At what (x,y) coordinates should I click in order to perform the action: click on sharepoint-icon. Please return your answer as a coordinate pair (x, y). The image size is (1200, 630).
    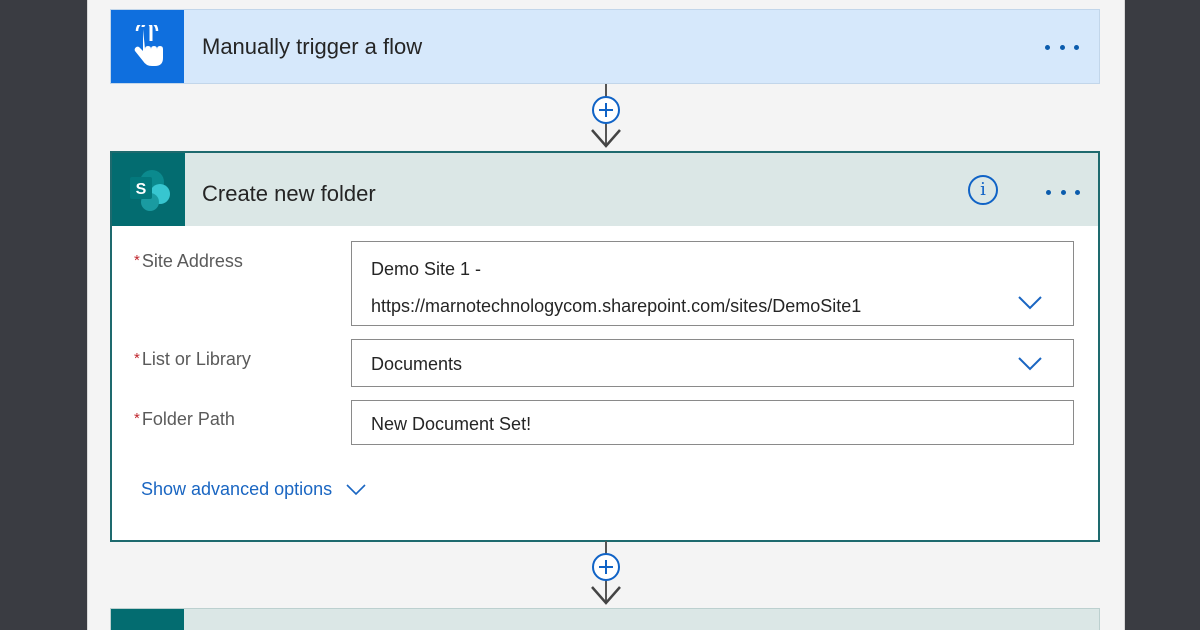
    Looking at the image, I should click on (147, 619).